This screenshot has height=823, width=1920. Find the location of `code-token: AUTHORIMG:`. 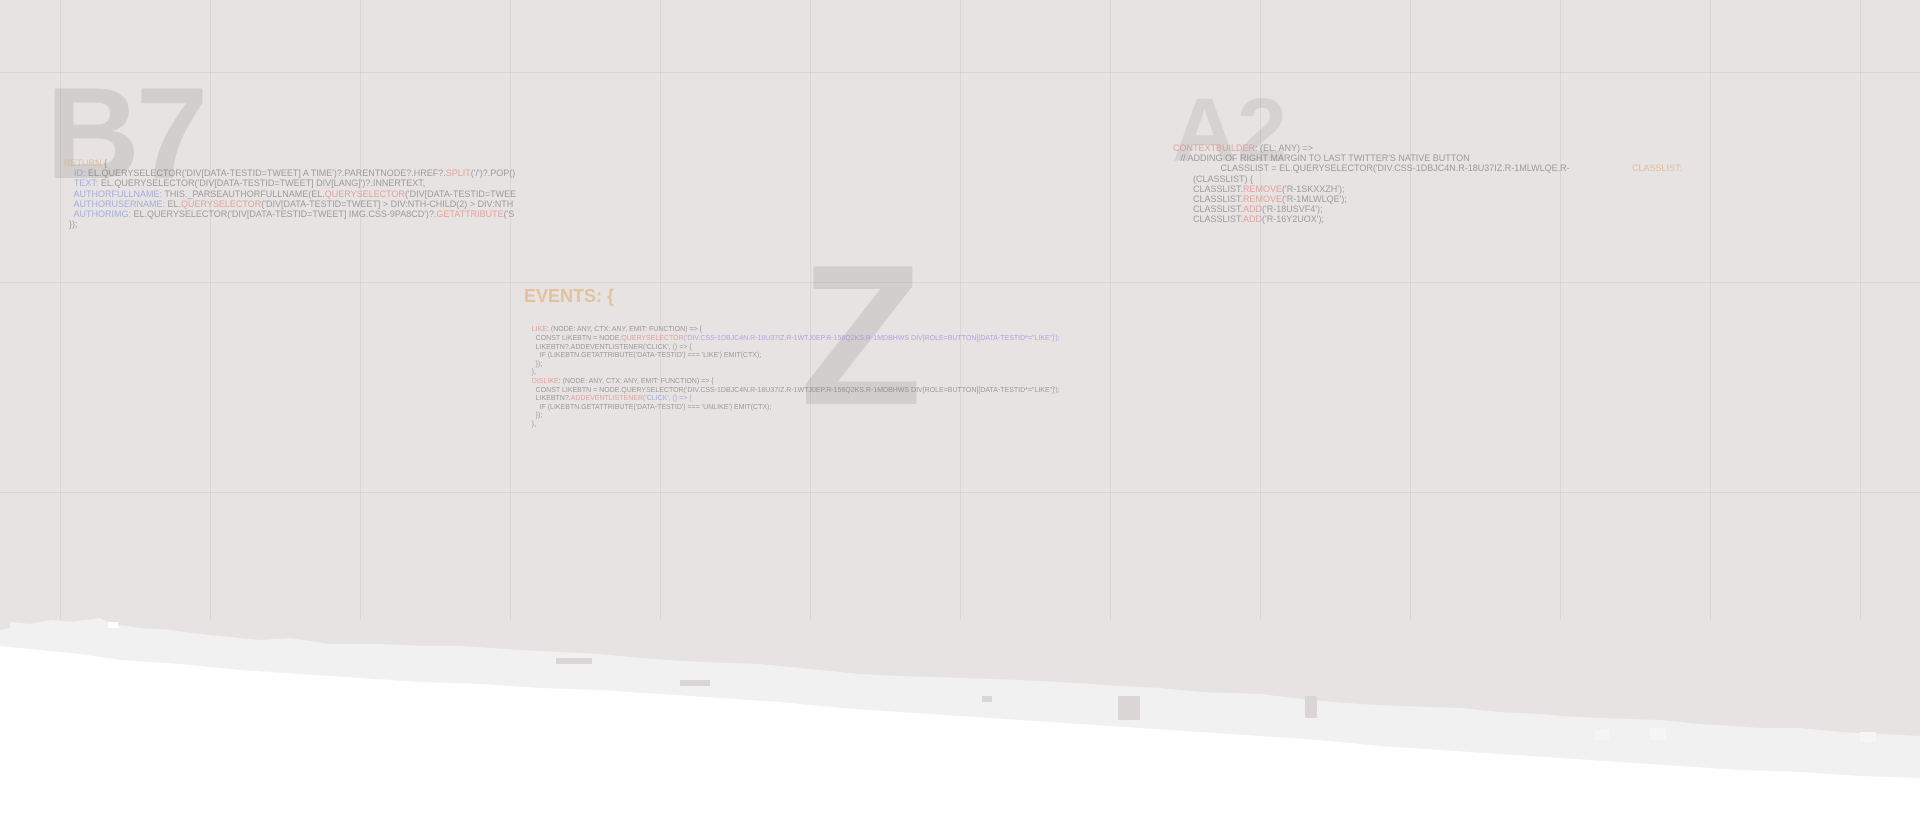

code-token: AUTHORIMG: is located at coordinates (99, 214).